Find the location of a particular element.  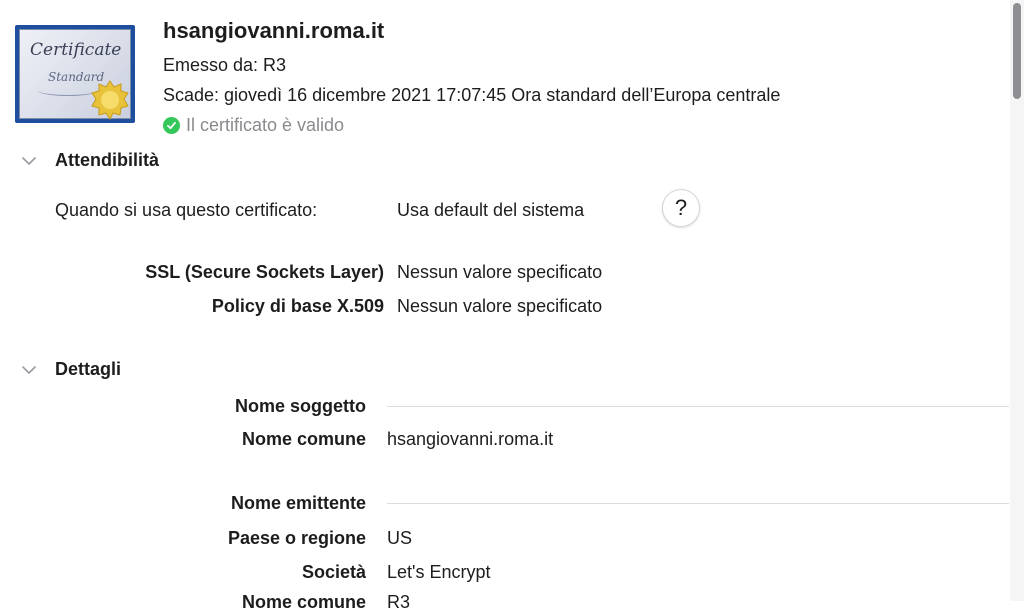

validity-status: Il certificato è valido is located at coordinates (253, 125).